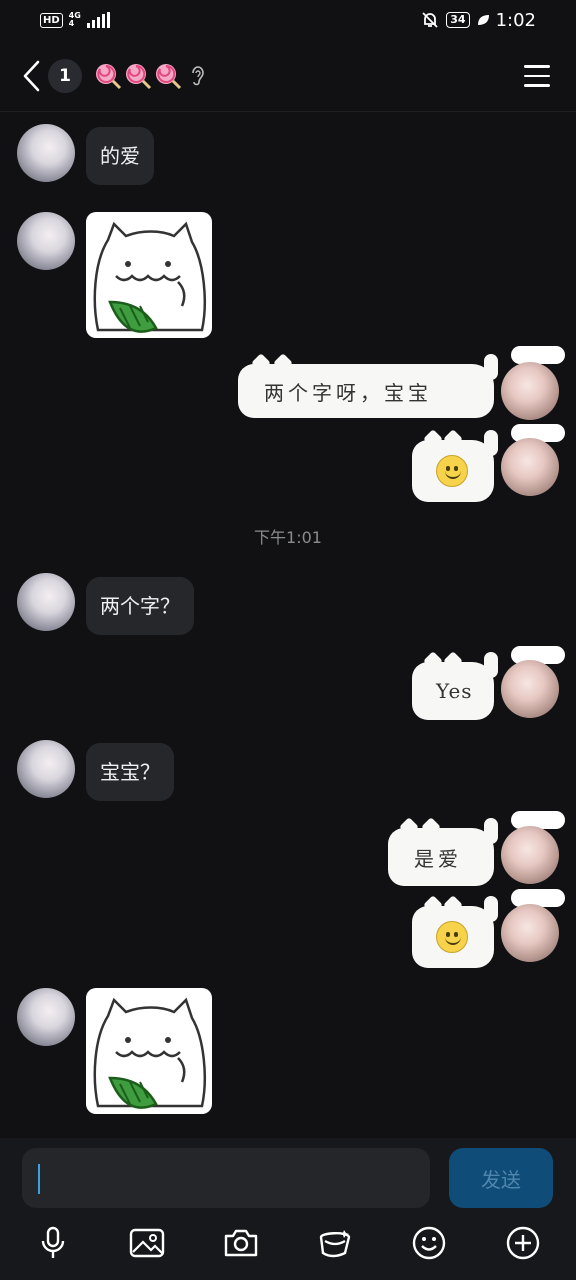 Image resolution: width=576 pixels, height=1280 pixels. I want to click on status-right: 34 1:02, so click(478, 20).